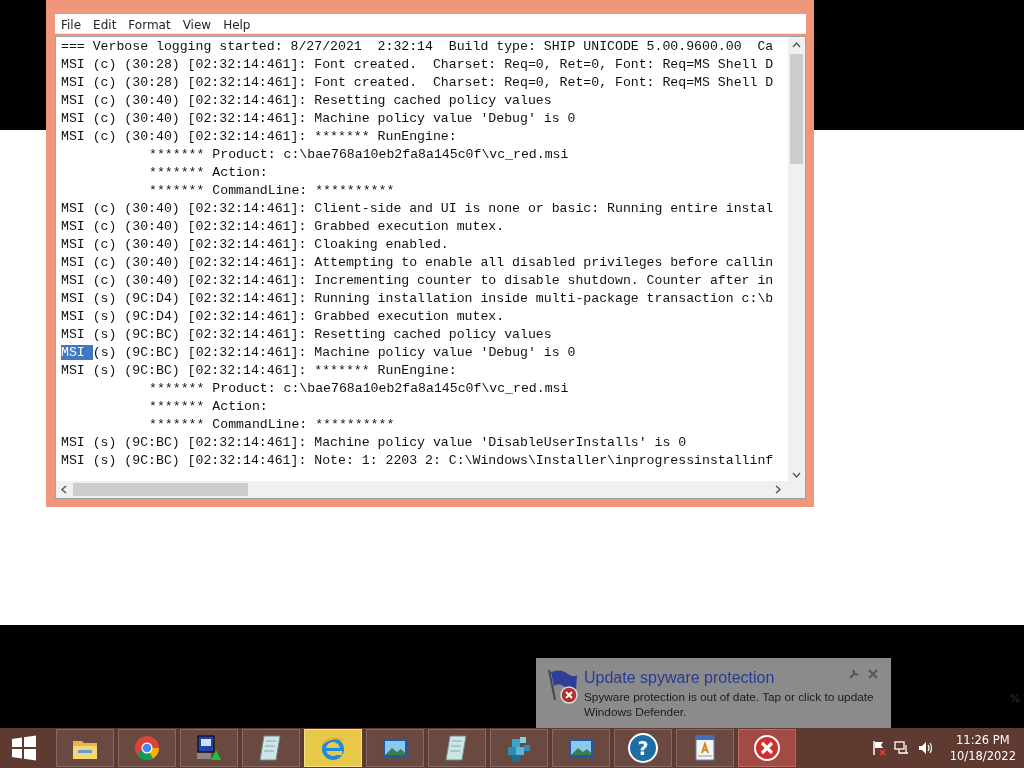  What do you see at coordinates (374, 443) in the screenshot?
I see `log-line: MSI (s) (9C:BC) [02:32:14:461]: Machine policy value 'DisableUserInstalls' is 0` at bounding box center [374, 443].